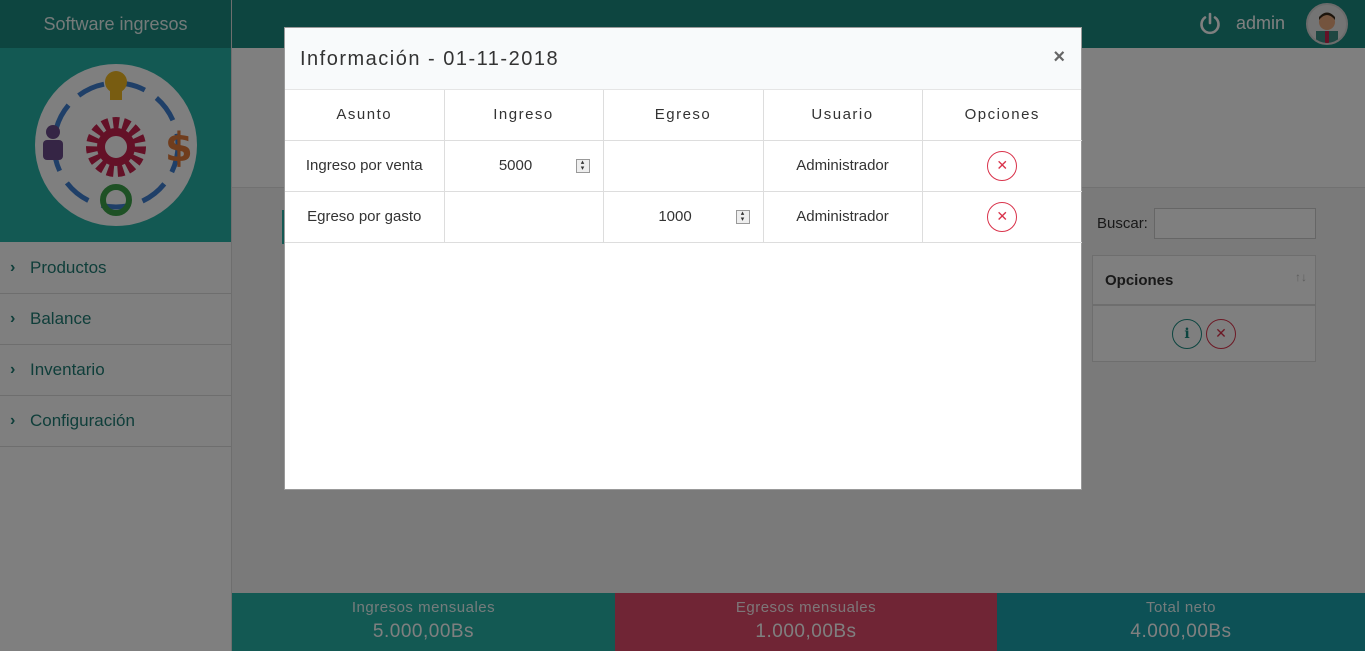 The width and height of the screenshot is (1365, 651). I want to click on column-egreso: Egreso, so click(683, 115).